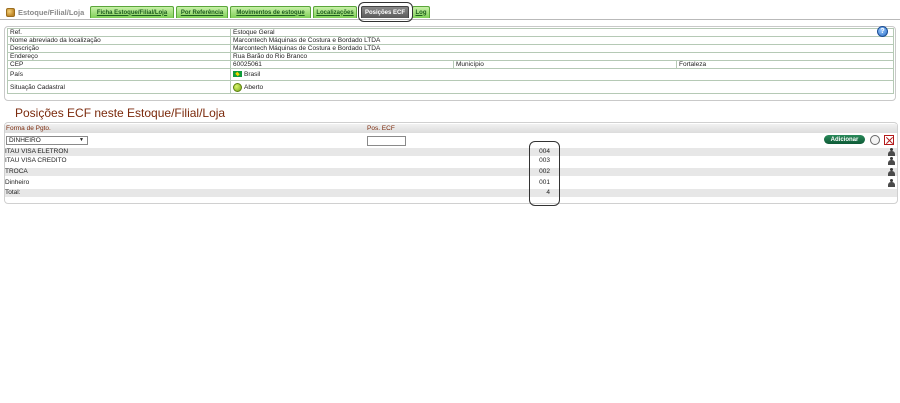  I want to click on tab-localizacoes: Localizações, so click(335, 12).